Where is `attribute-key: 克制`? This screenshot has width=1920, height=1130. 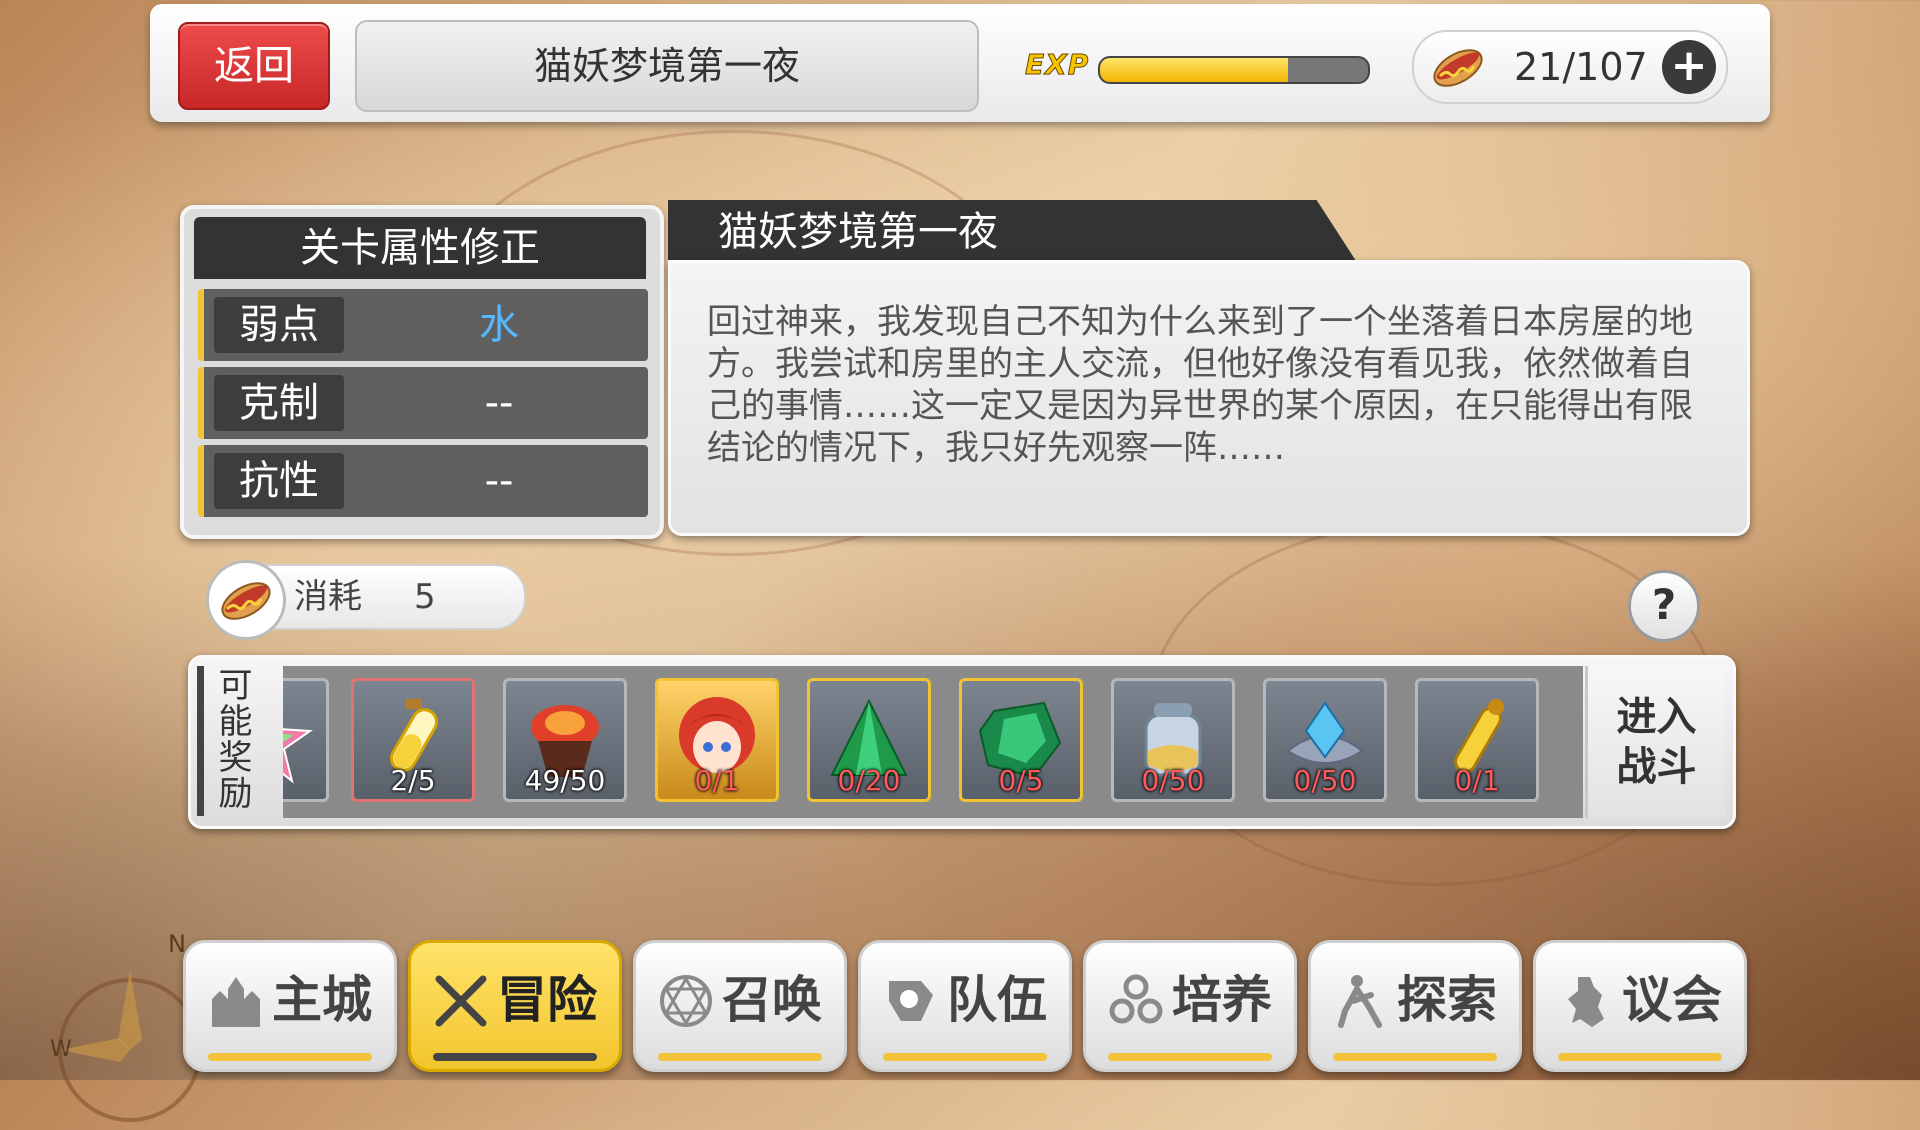
attribute-key: 克制 is located at coordinates (279, 403).